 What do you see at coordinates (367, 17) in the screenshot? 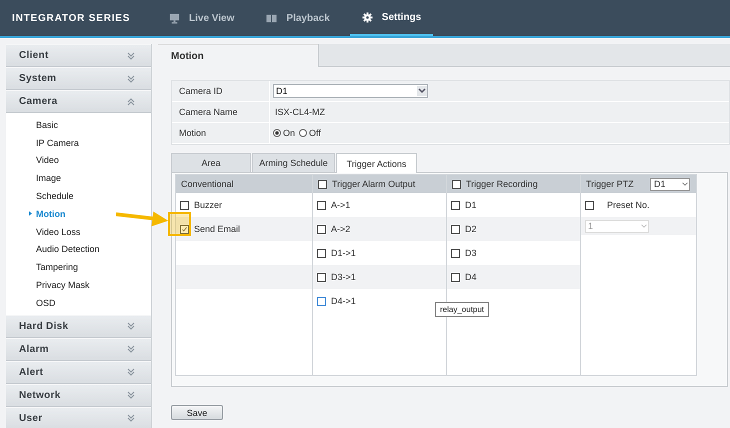
I see `gear-icon` at bounding box center [367, 17].